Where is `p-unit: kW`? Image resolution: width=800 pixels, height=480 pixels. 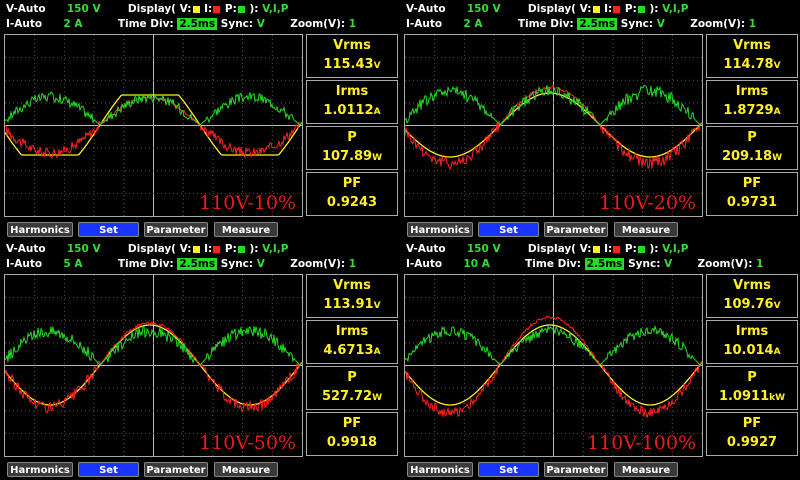 p-unit: kW is located at coordinates (777, 398).